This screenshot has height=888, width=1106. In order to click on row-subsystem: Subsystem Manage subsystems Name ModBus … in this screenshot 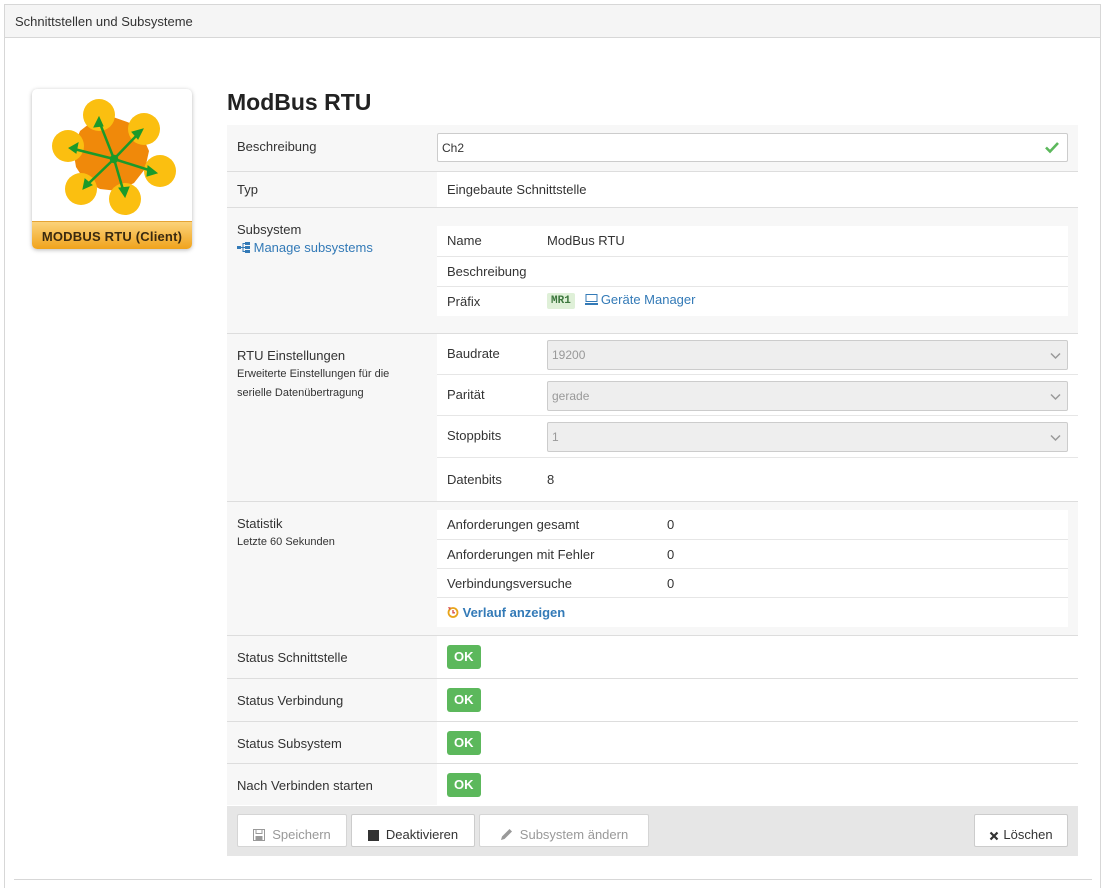, I will do `click(652, 270)`.